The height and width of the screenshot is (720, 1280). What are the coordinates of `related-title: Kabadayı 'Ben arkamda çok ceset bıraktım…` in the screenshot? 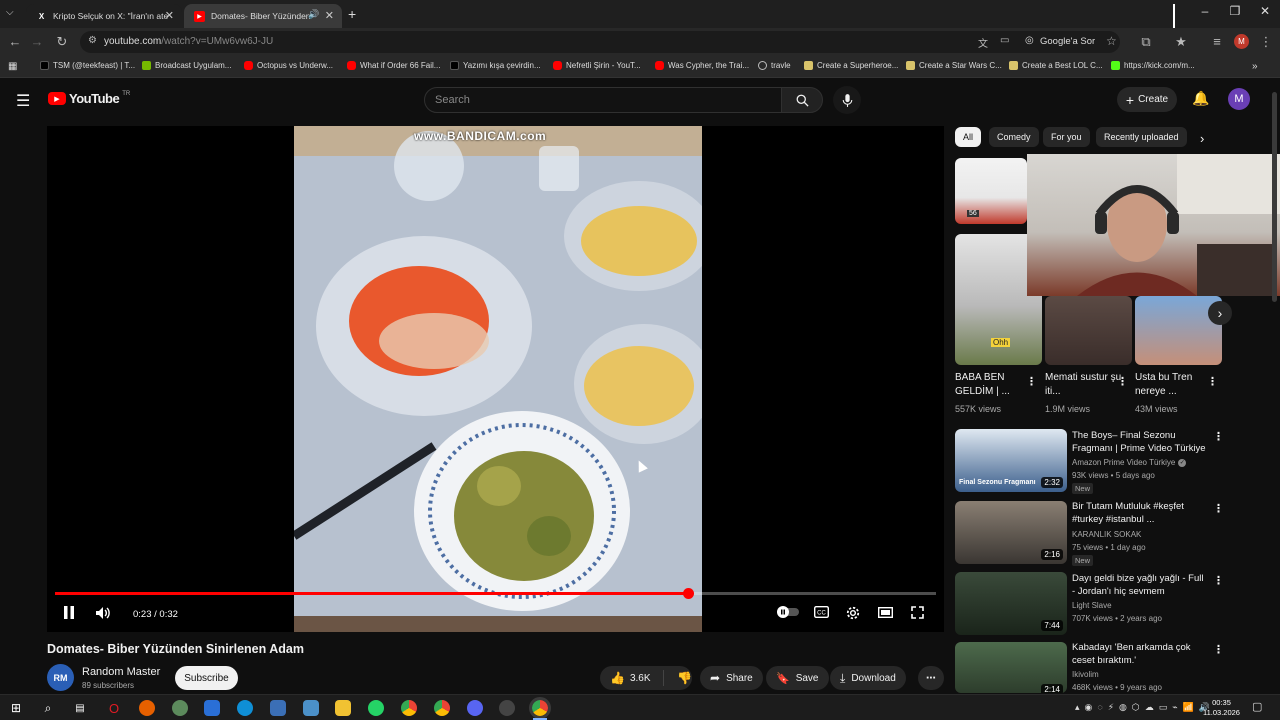 It's located at (1139, 654).